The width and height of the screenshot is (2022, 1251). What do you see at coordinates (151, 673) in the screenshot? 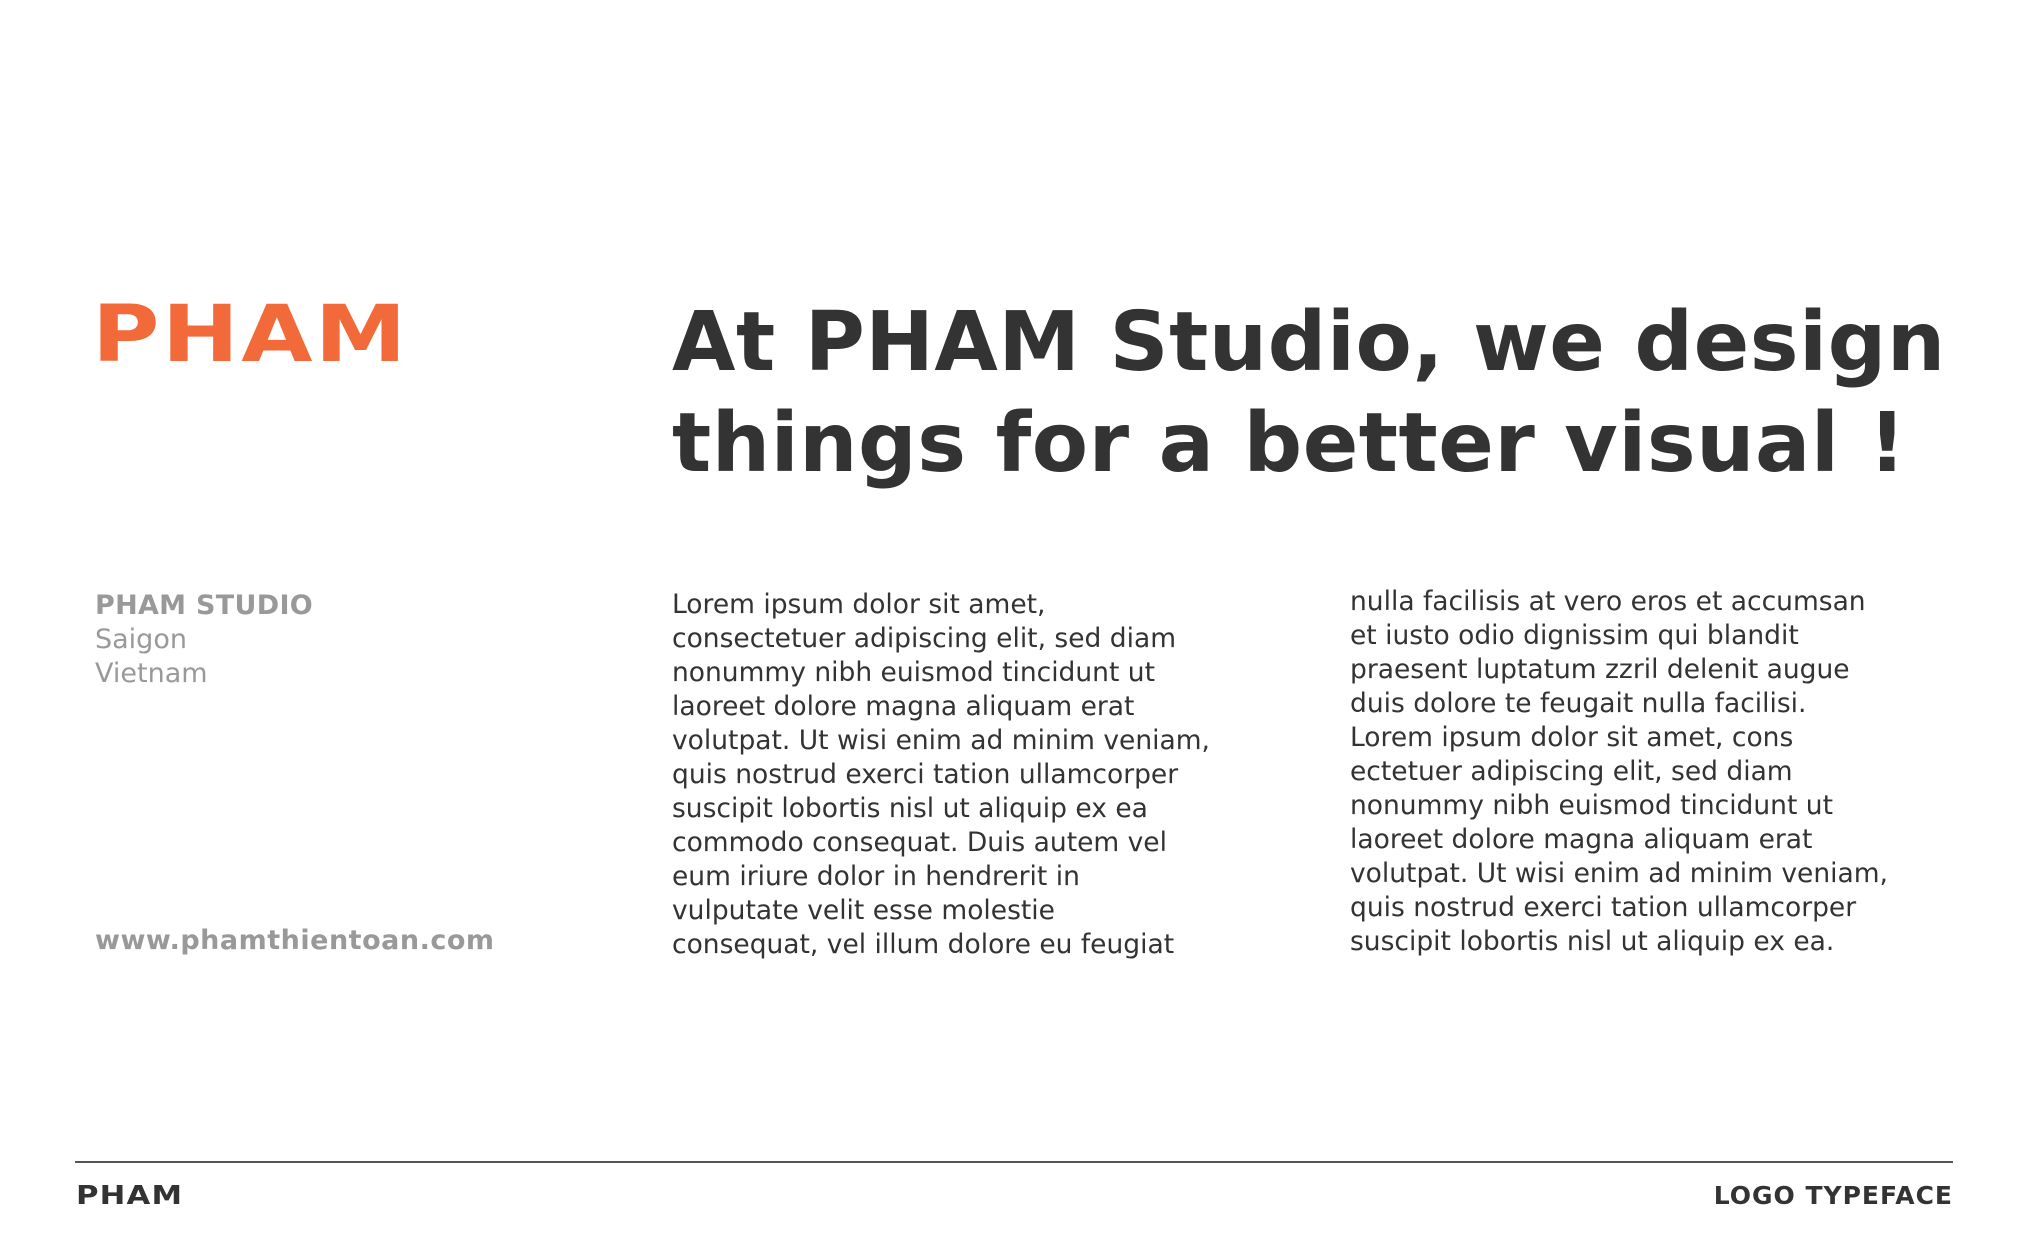
I see `studio-country: Vietnam` at bounding box center [151, 673].